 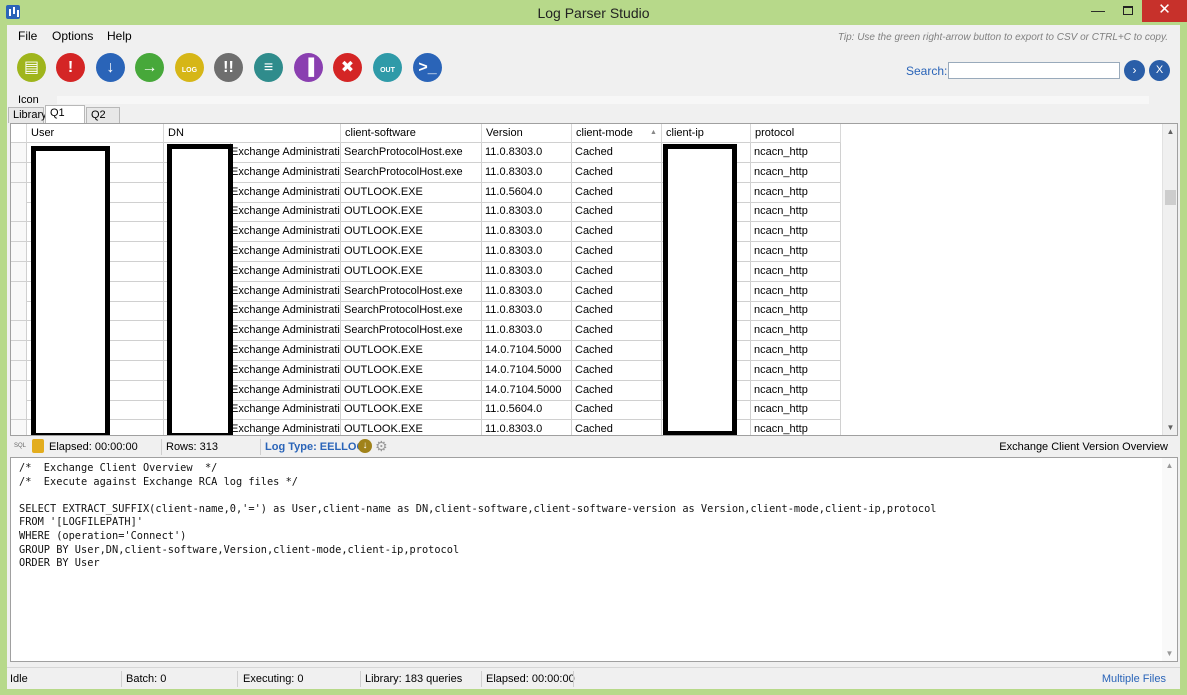 I want to click on menu-file: File, so click(x=27, y=36).